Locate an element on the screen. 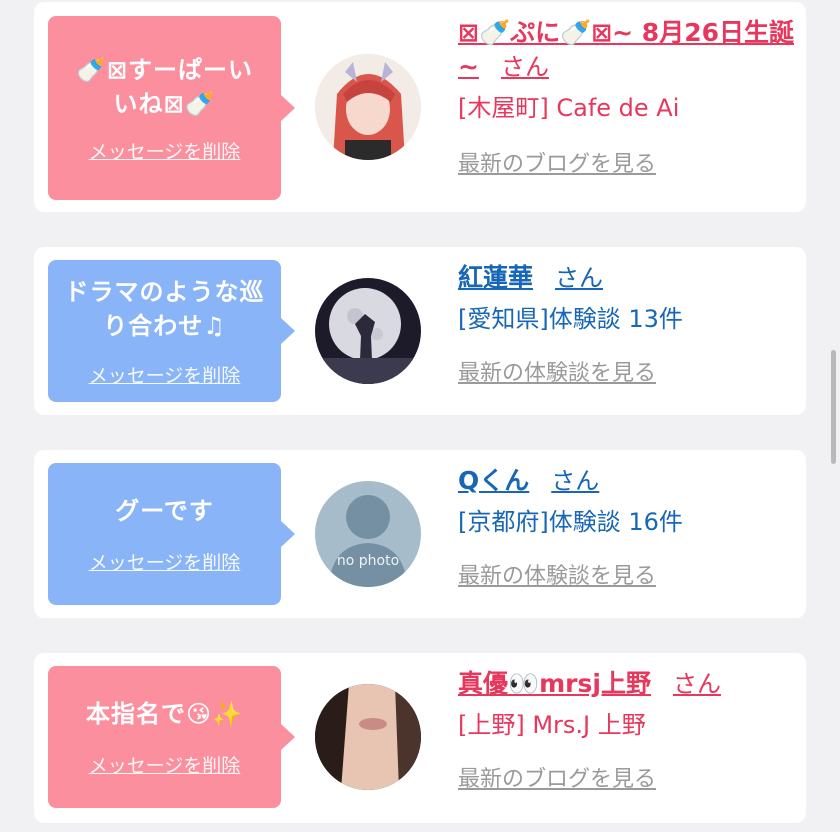 The width and height of the screenshot is (840, 832). avatar: no photo is located at coordinates (368, 534).